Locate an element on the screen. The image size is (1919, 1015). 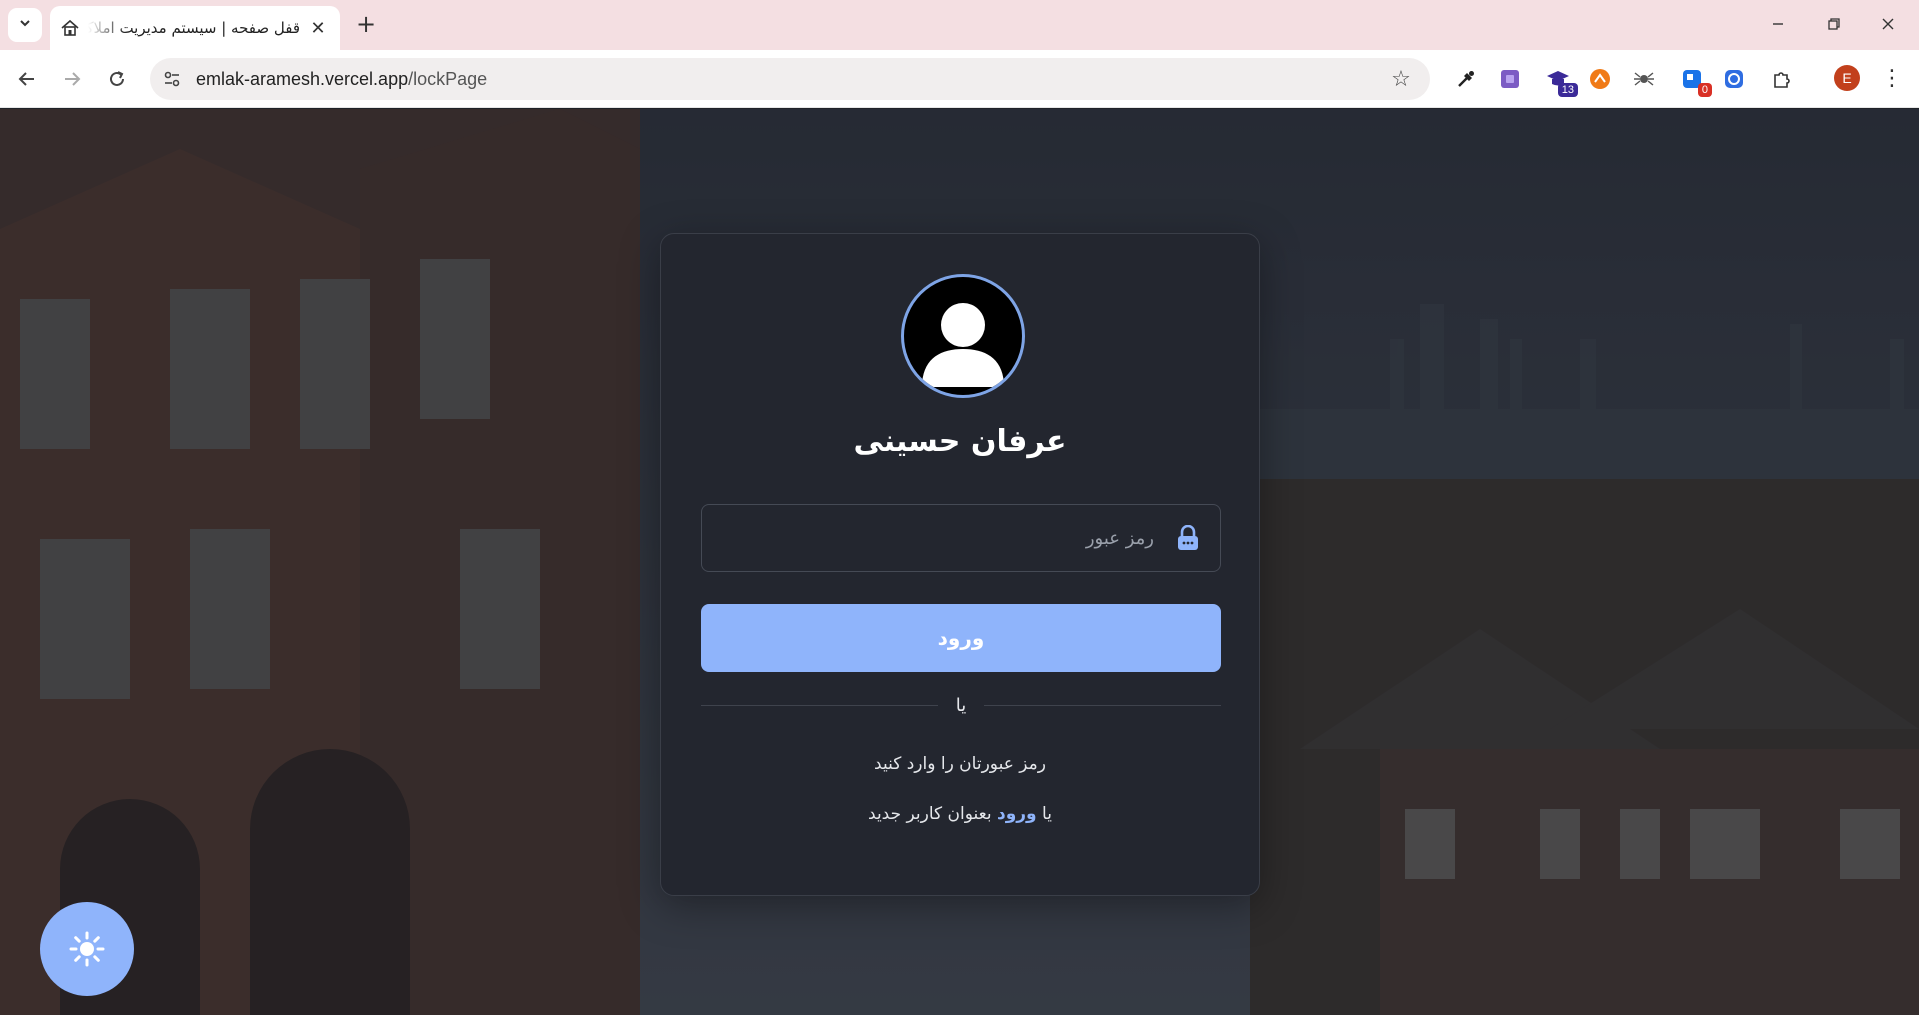
spider-icon is located at coordinates (1644, 79).